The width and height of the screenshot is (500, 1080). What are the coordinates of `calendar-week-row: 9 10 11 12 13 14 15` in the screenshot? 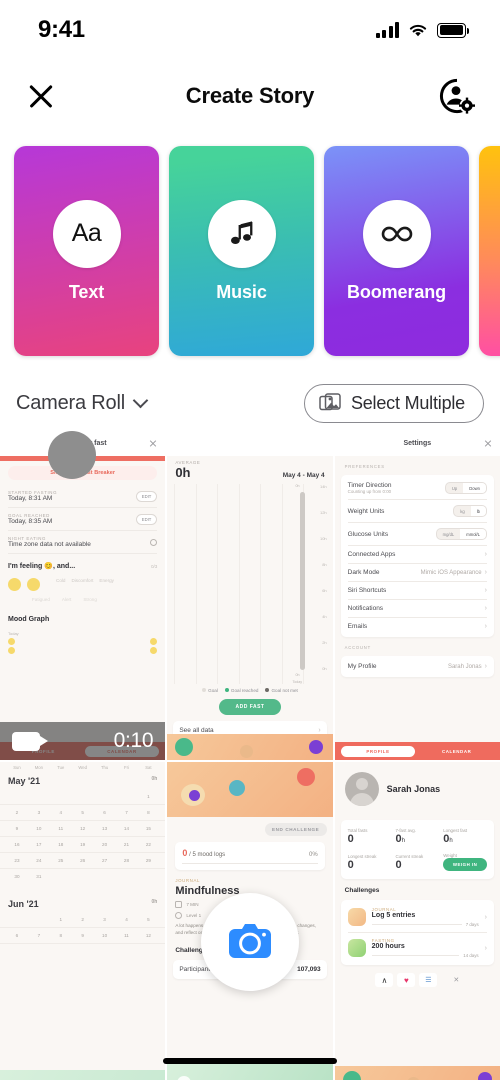 It's located at (83, 829).